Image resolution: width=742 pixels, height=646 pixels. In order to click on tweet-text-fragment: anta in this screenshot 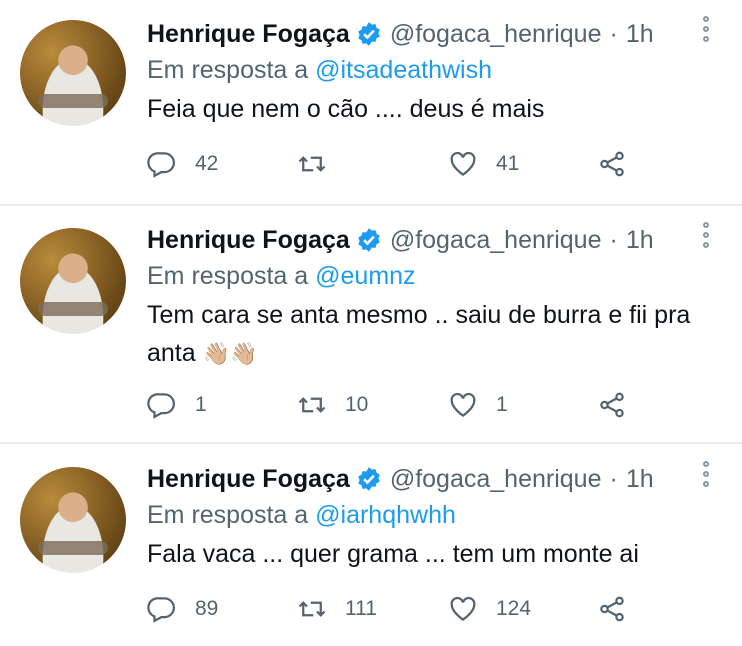, I will do `click(175, 353)`.